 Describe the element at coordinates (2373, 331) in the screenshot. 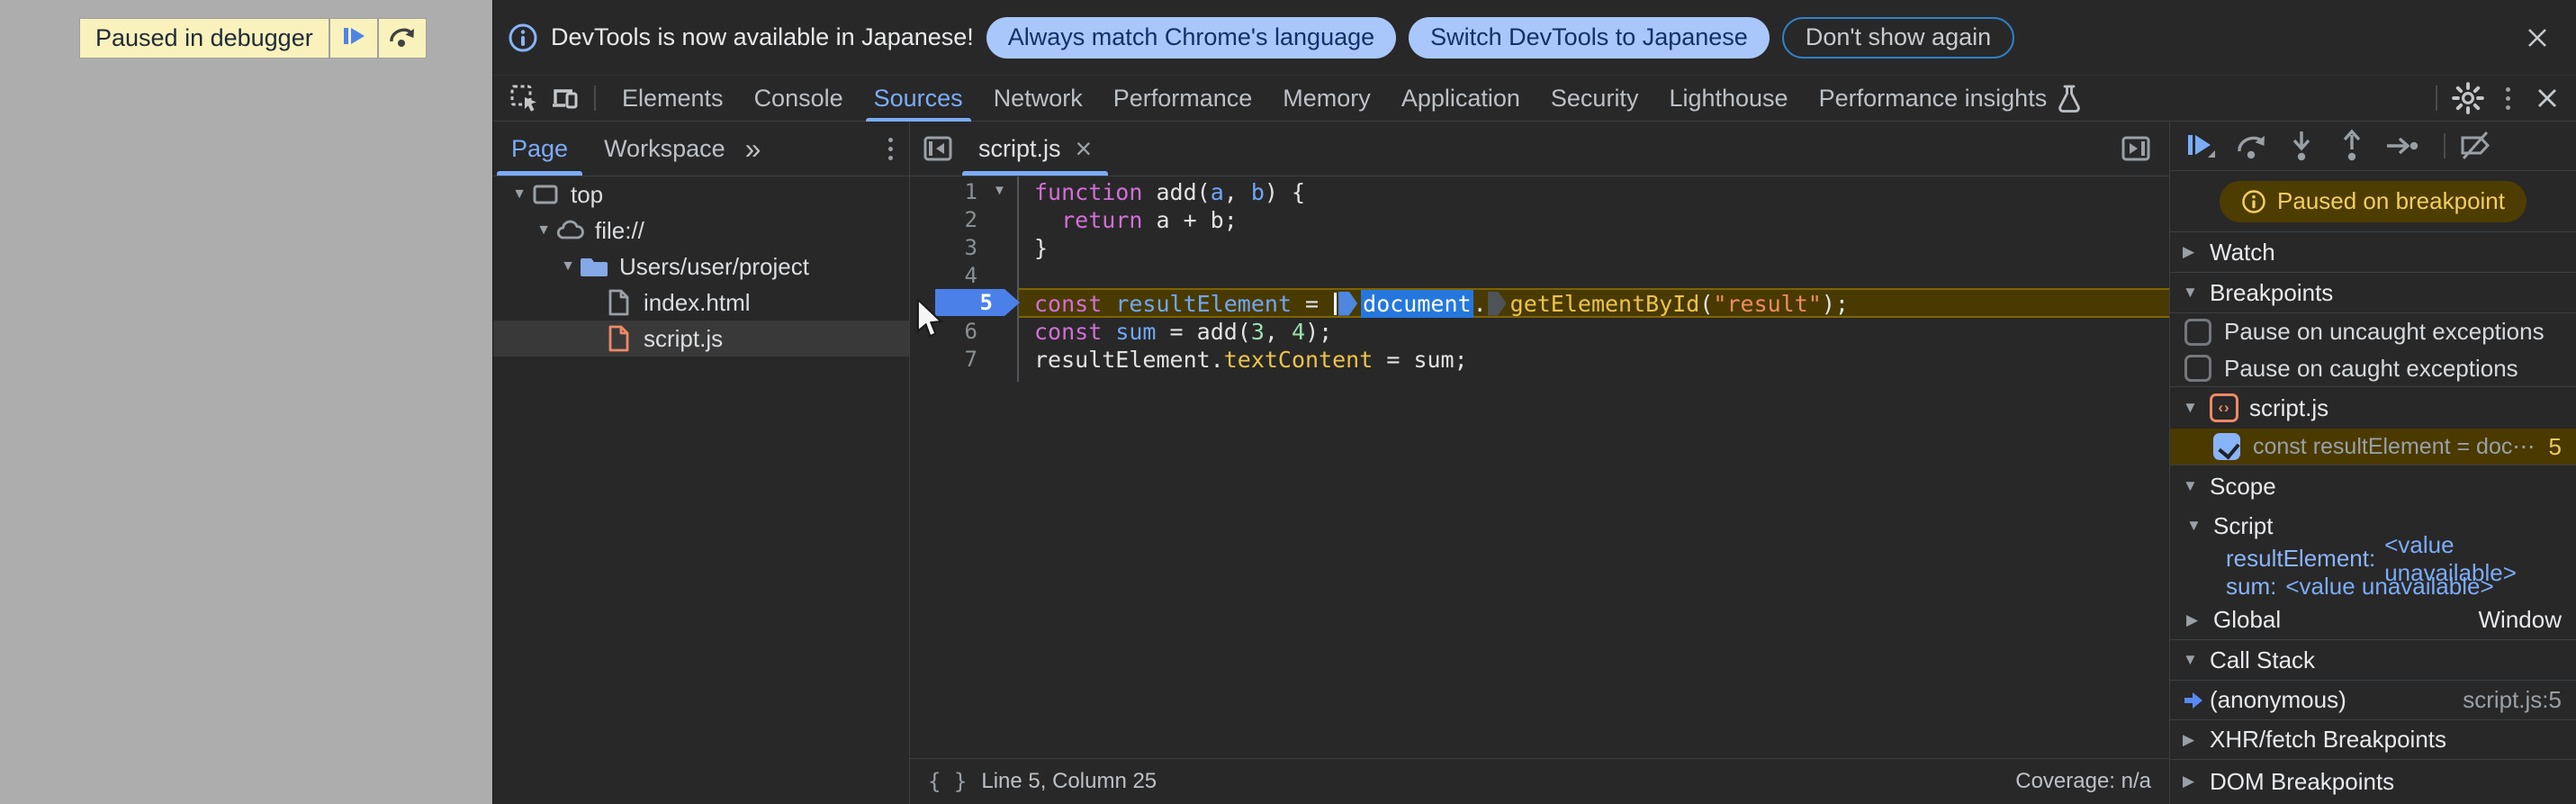

I see `pause-uncaught-row: Pause on uncaught exceptions` at that location.